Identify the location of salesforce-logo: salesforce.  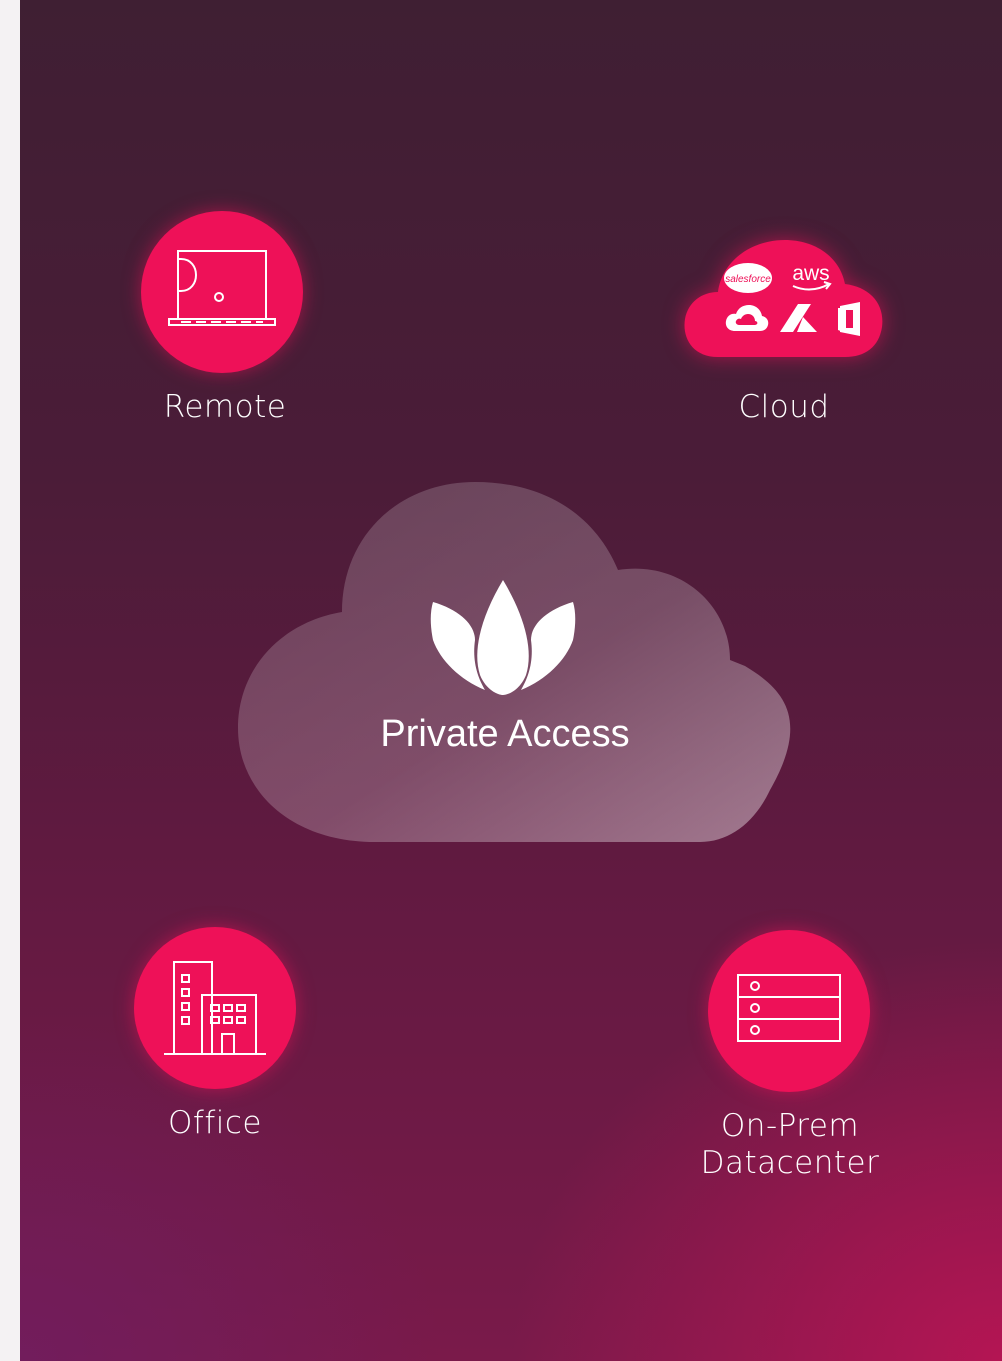
(748, 278).